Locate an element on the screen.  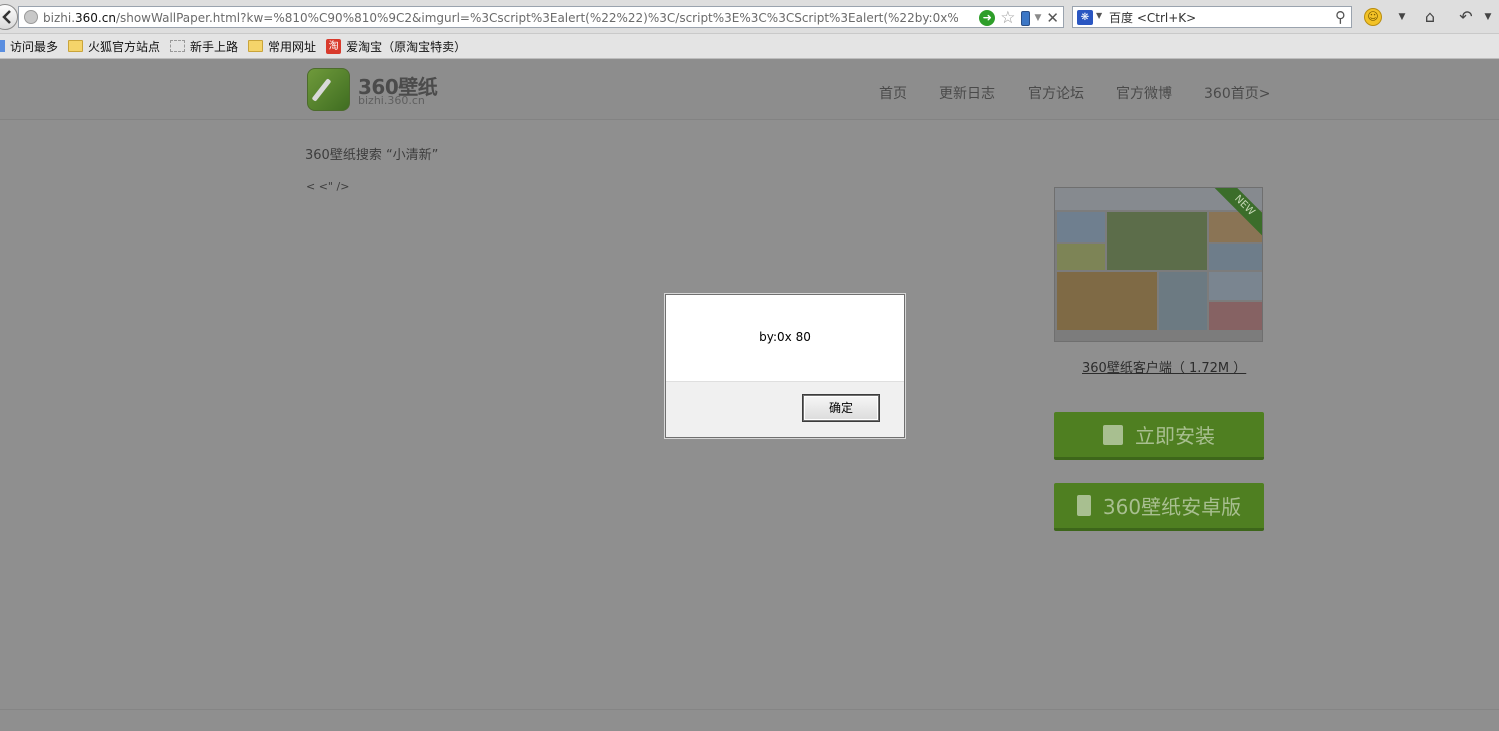
alert-message: by:0x 80 is located at coordinates (785, 337).